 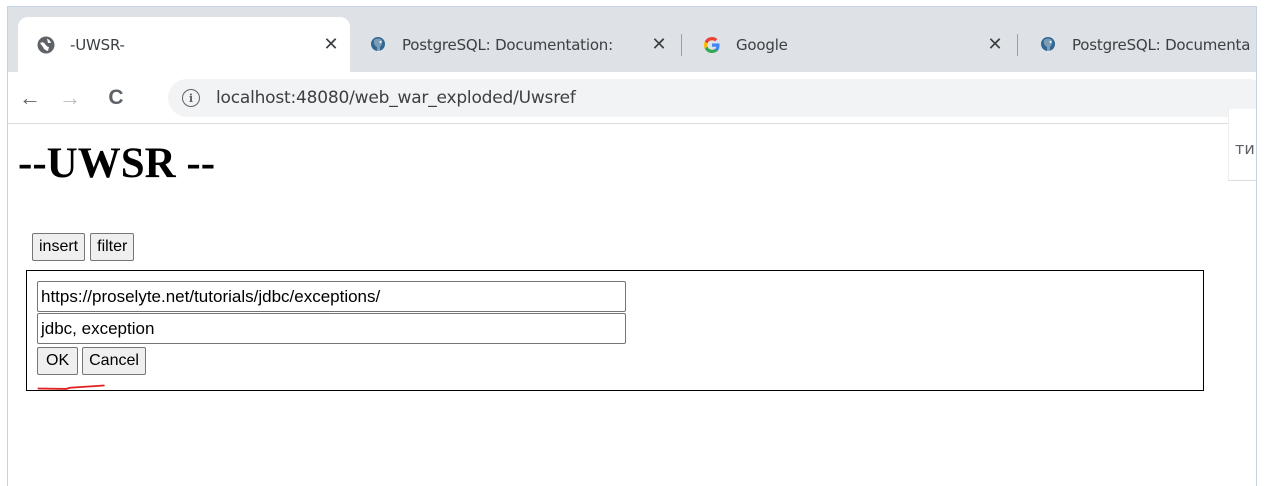 I want to click on ok-button: OK, so click(x=58, y=361).